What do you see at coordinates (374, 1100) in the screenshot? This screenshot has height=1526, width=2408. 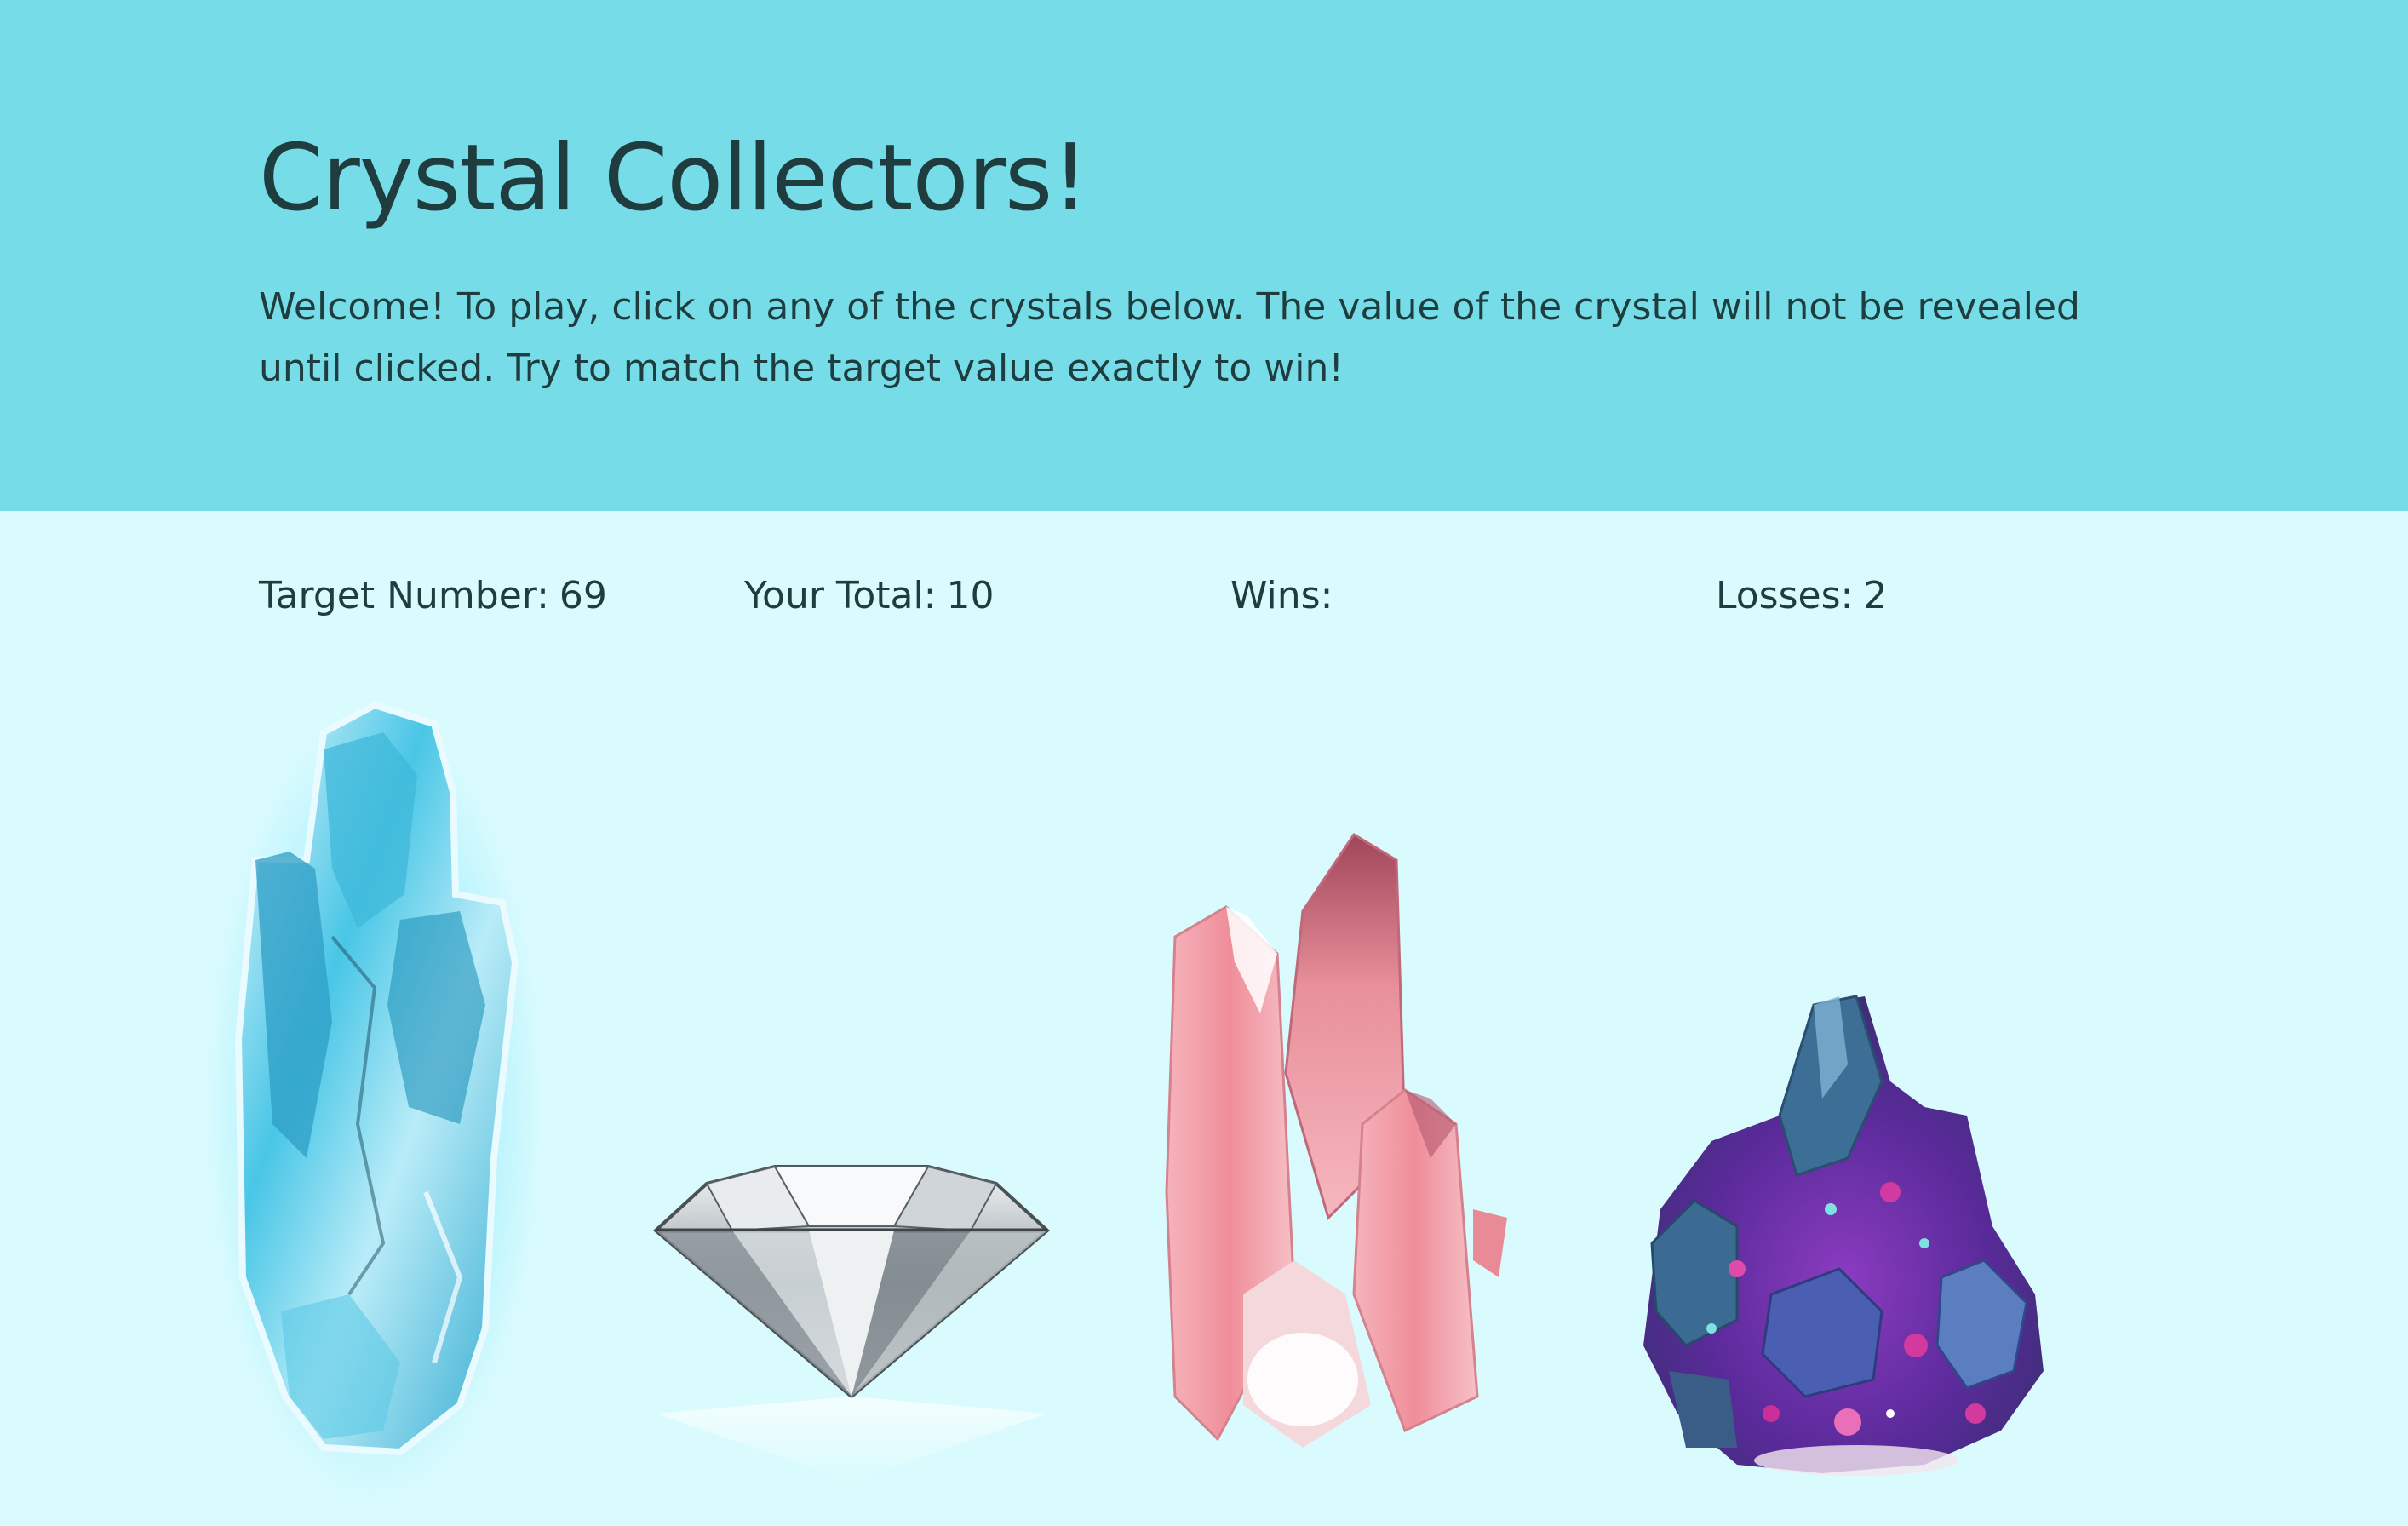 I see `blue-crystal-icon` at bounding box center [374, 1100].